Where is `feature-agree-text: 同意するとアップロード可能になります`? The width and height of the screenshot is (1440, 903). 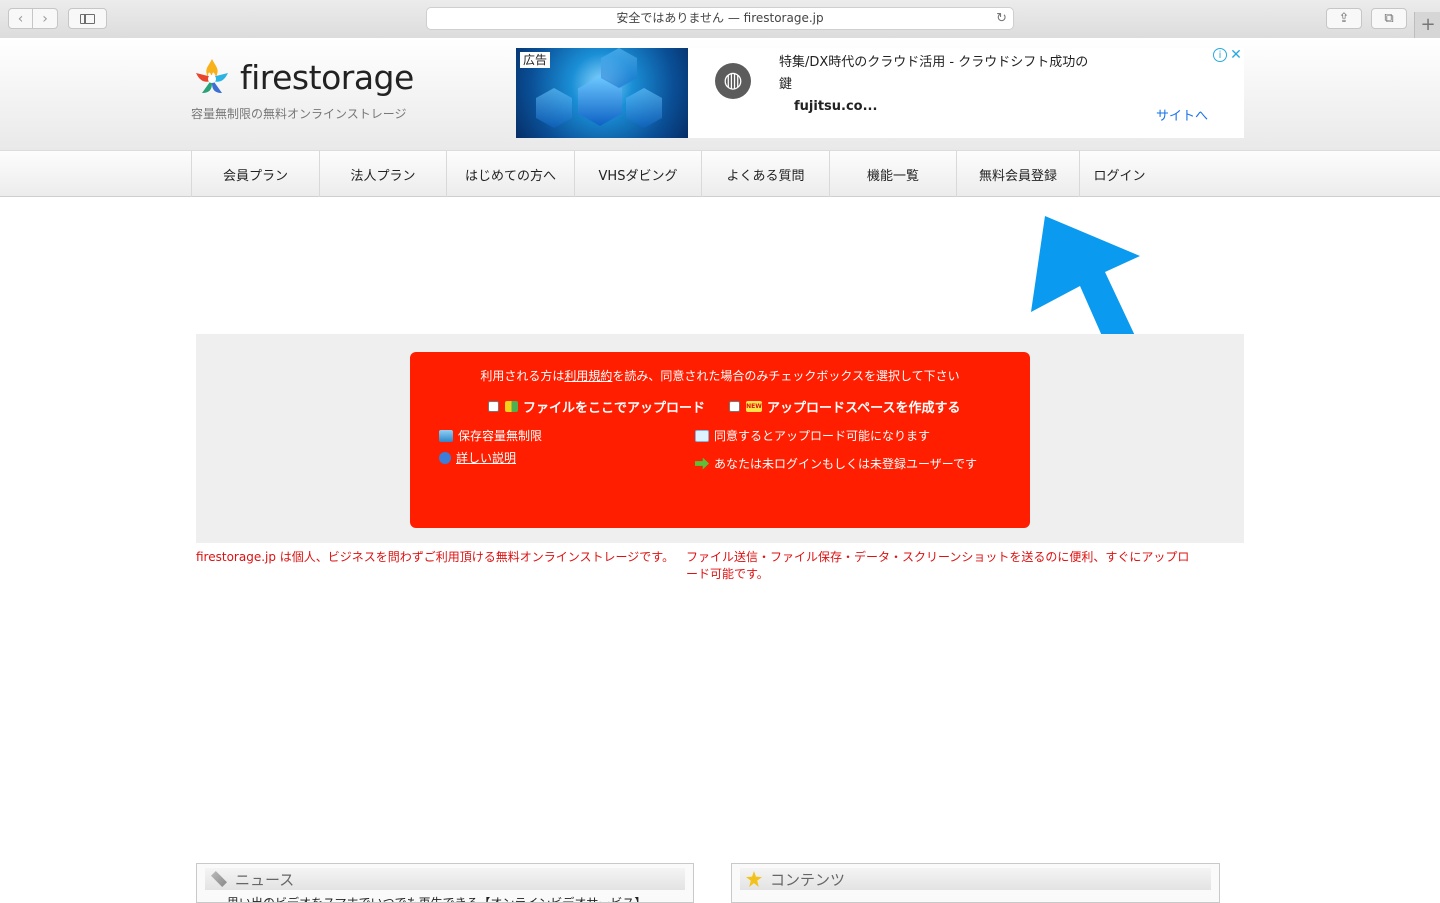 feature-agree-text: 同意するとアップロード可能になります is located at coordinates (822, 436).